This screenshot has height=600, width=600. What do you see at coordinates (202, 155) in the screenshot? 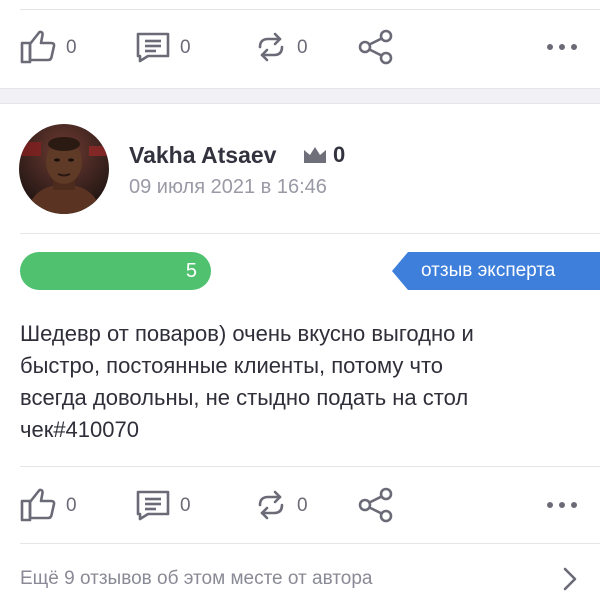
I see `author-name: Vakha Atsaev` at bounding box center [202, 155].